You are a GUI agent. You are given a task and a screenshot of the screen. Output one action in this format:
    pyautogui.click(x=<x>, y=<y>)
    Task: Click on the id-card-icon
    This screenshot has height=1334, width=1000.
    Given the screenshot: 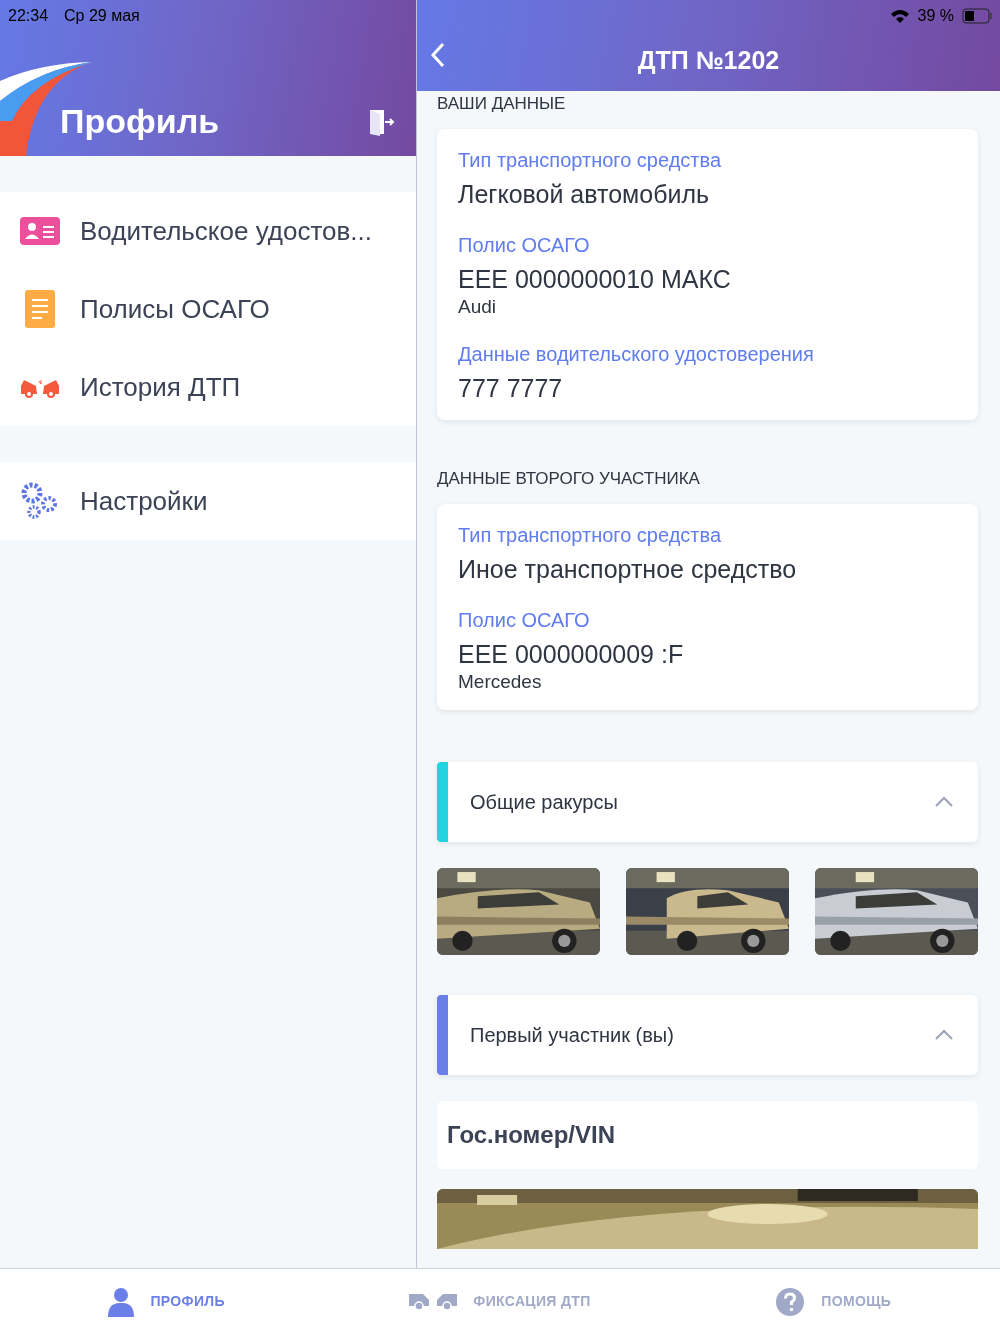 What is the action you would take?
    pyautogui.click(x=40, y=231)
    